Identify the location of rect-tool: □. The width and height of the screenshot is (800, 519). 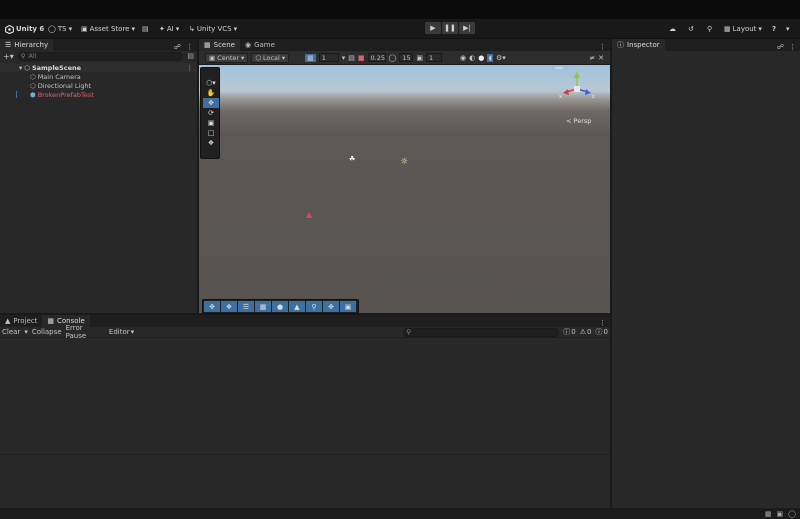
(211, 133).